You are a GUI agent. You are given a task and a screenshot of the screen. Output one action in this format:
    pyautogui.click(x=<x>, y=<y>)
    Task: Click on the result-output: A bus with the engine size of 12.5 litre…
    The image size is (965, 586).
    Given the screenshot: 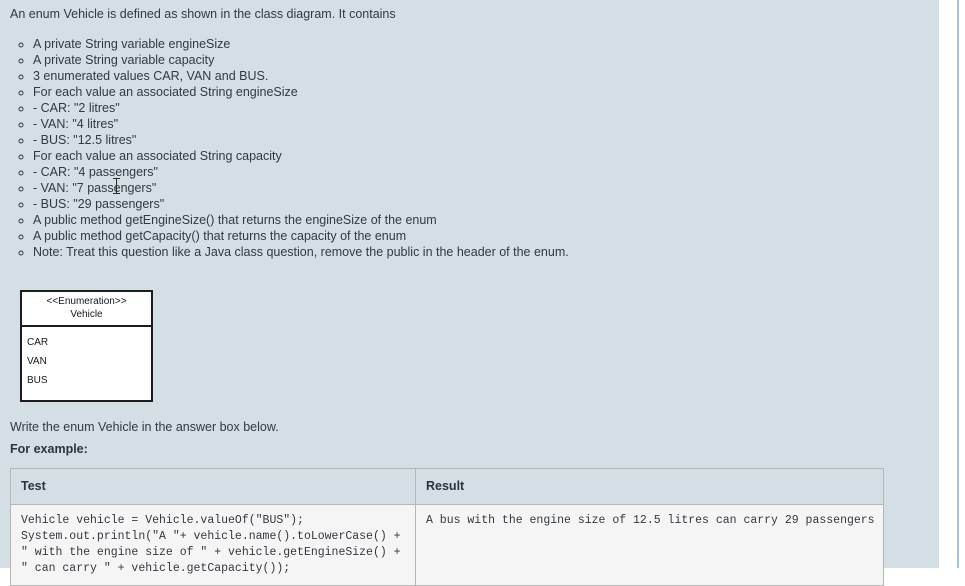 What is the action you would take?
    pyautogui.click(x=650, y=520)
    